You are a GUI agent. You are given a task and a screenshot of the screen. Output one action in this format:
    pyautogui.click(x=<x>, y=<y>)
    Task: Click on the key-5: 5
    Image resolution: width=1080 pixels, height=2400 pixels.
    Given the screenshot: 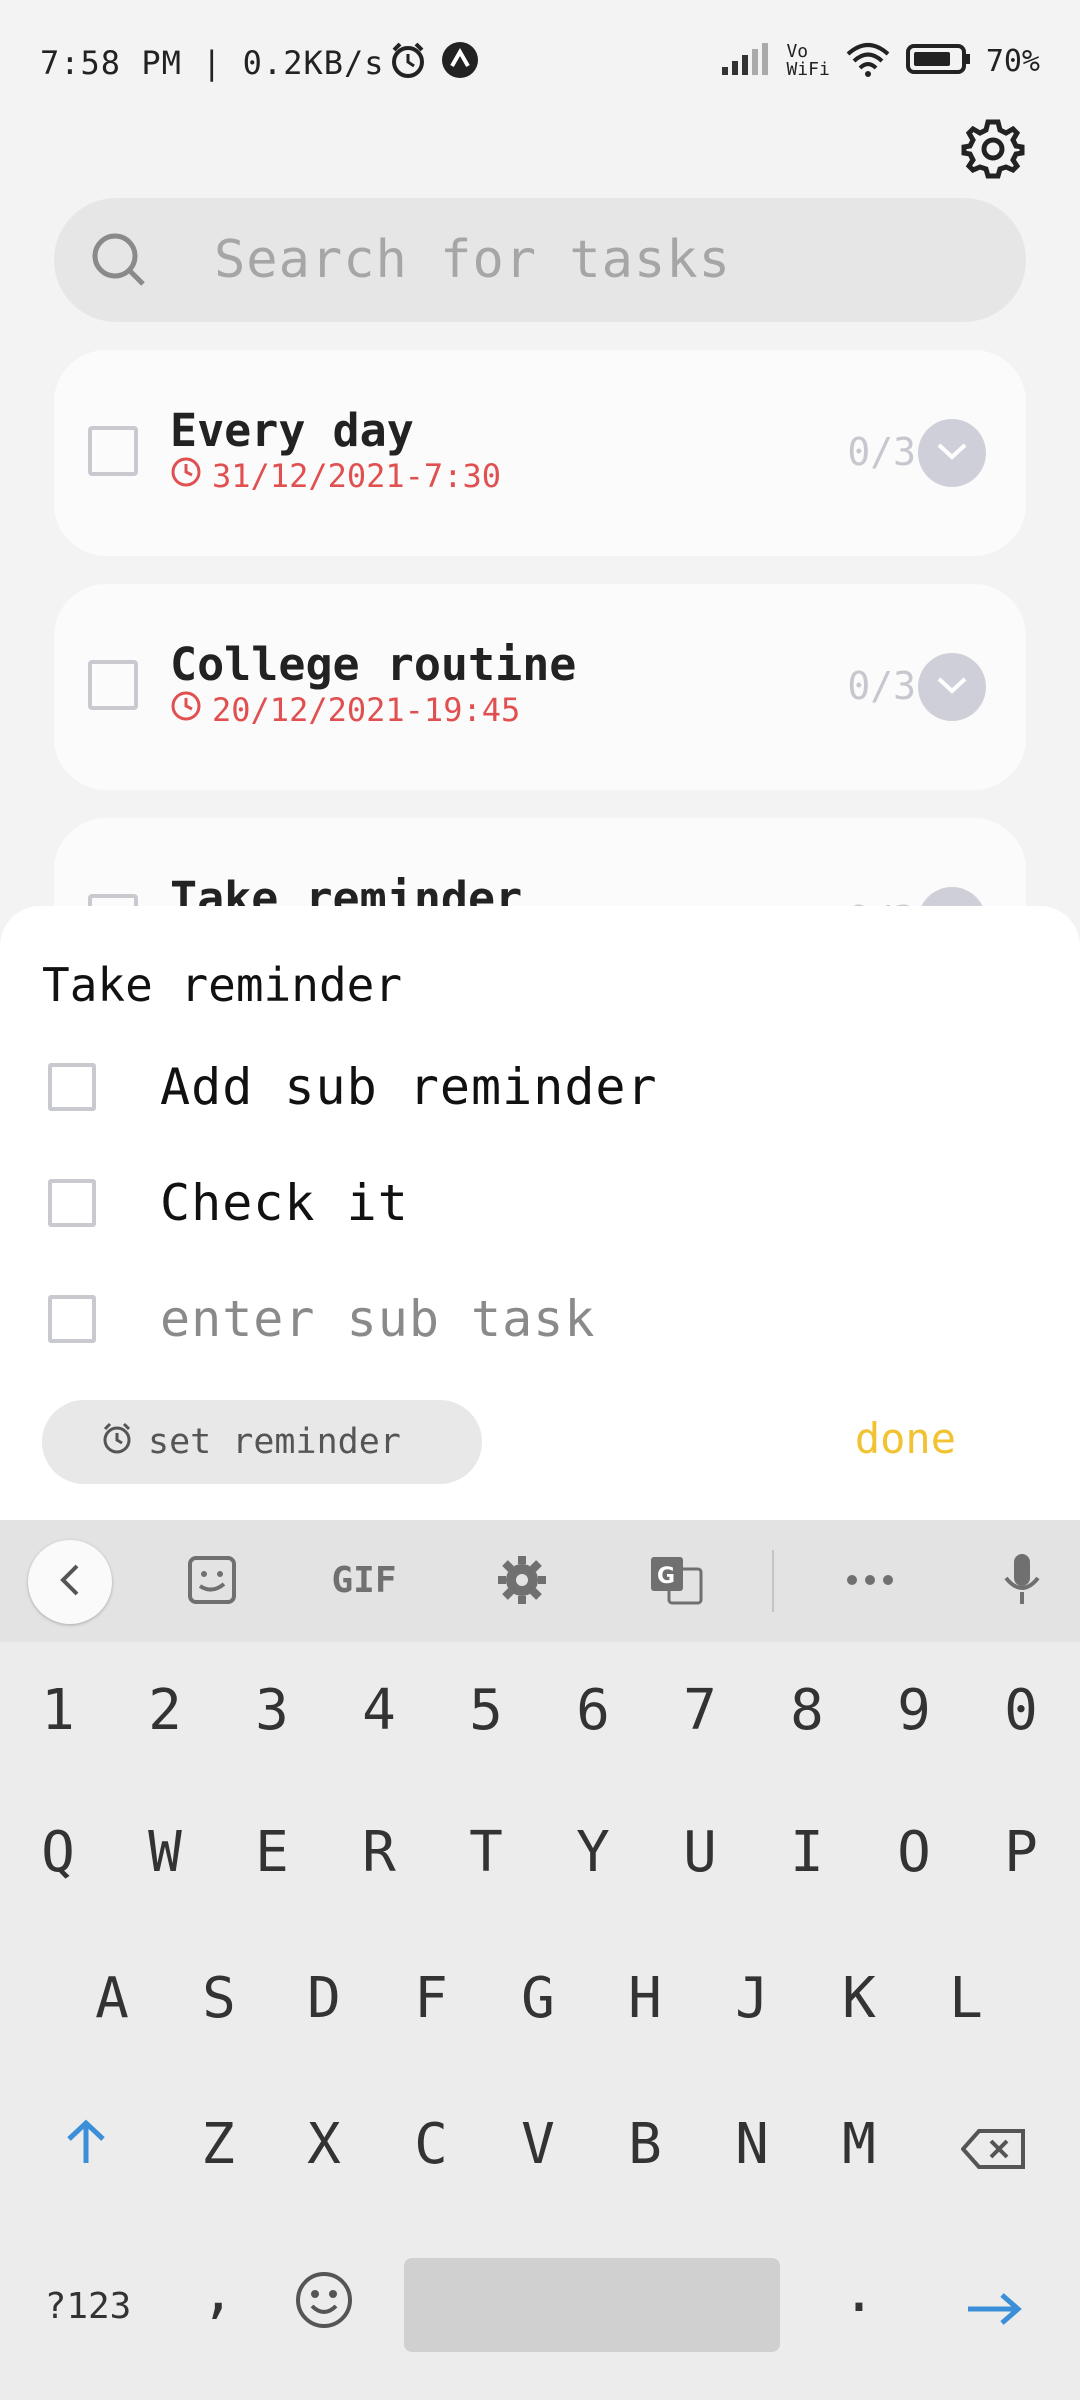 What is the action you would take?
    pyautogui.click(x=486, y=1710)
    